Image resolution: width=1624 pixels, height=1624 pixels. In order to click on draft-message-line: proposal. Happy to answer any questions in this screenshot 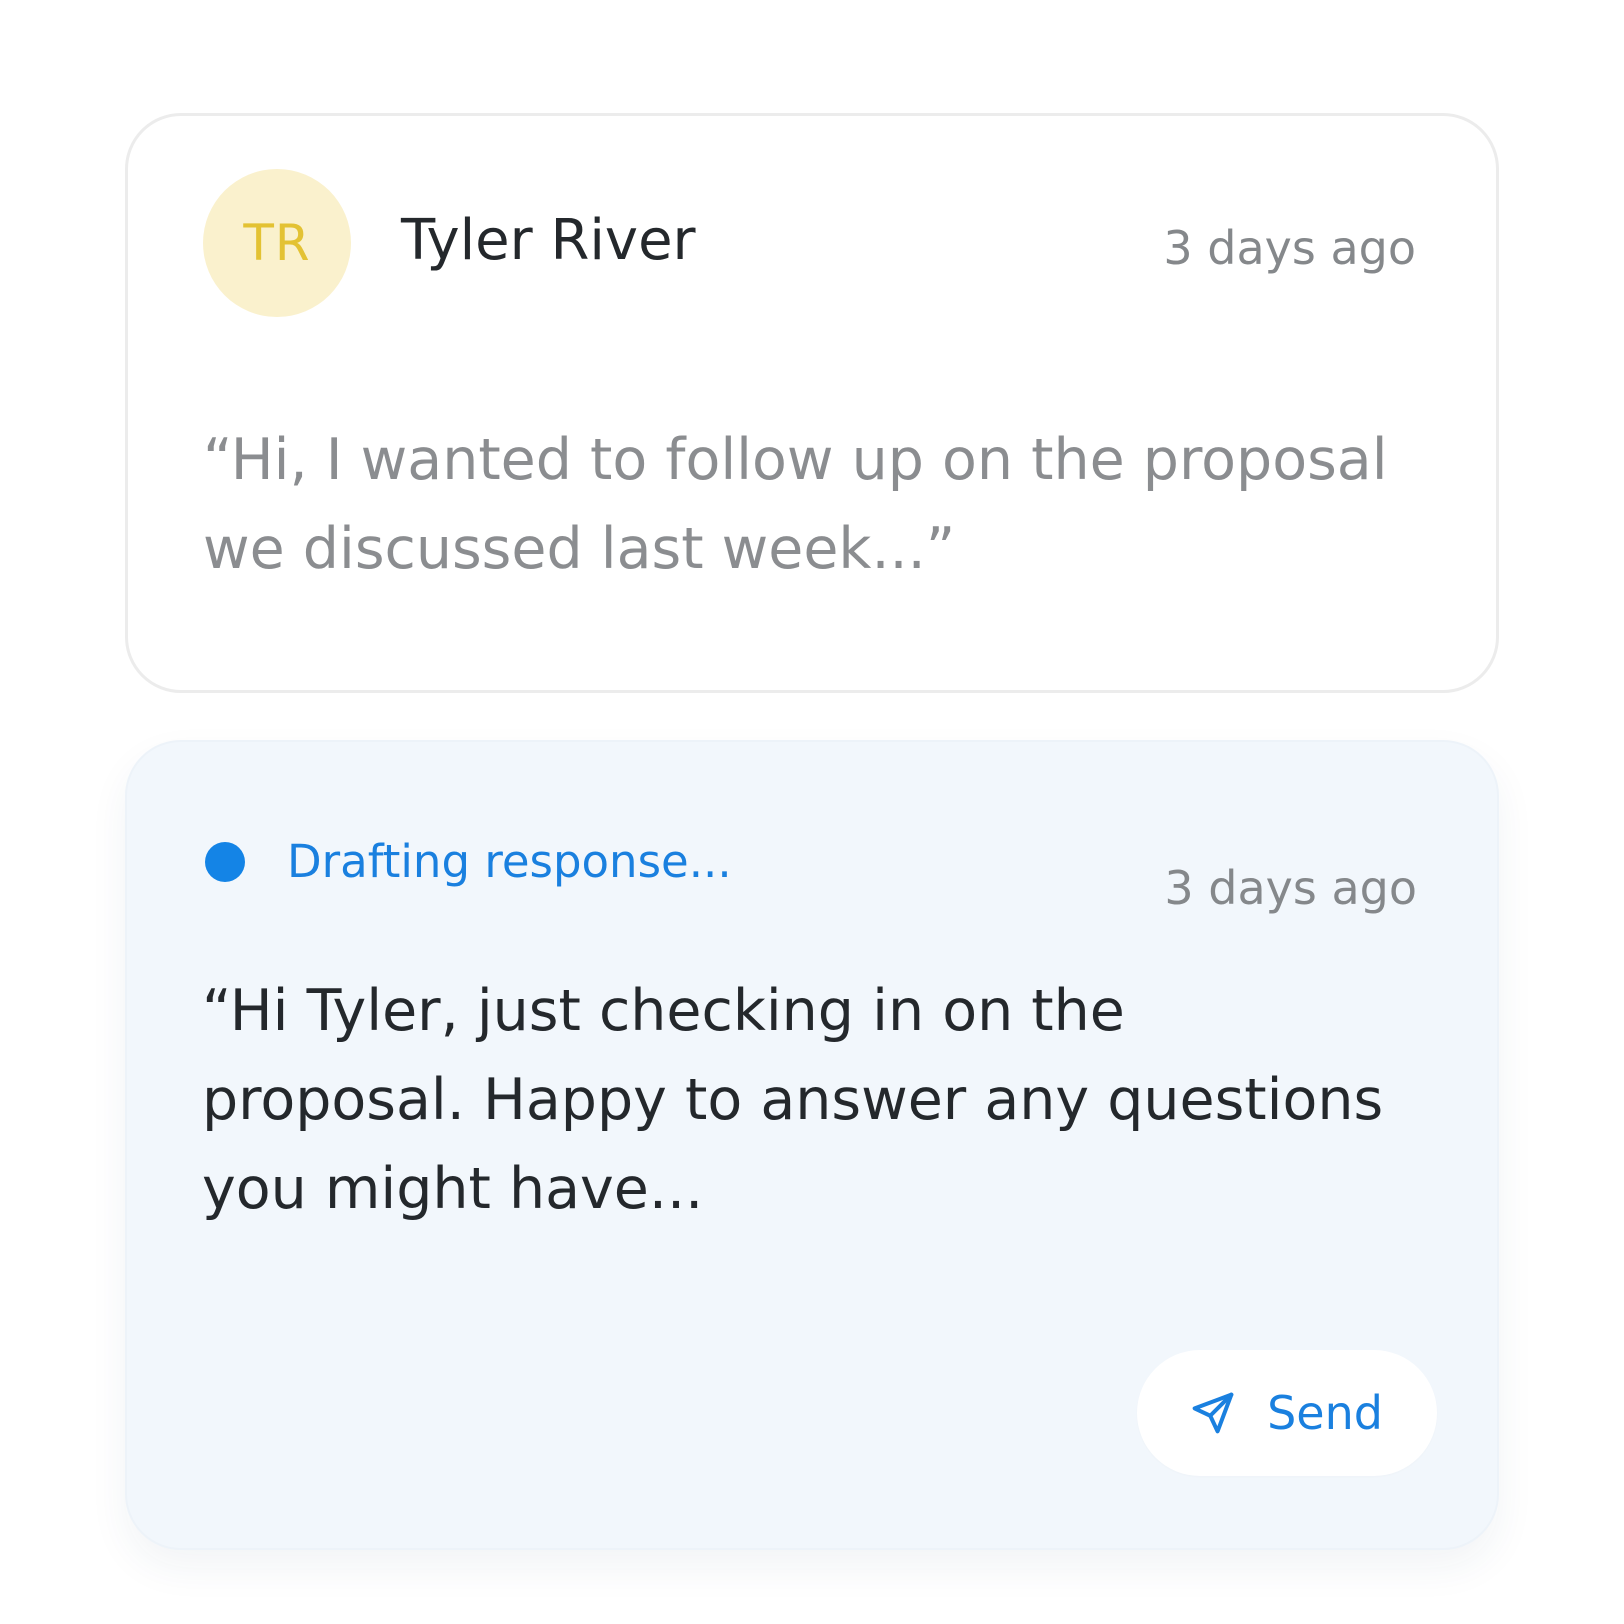, I will do `click(793, 1100)`.